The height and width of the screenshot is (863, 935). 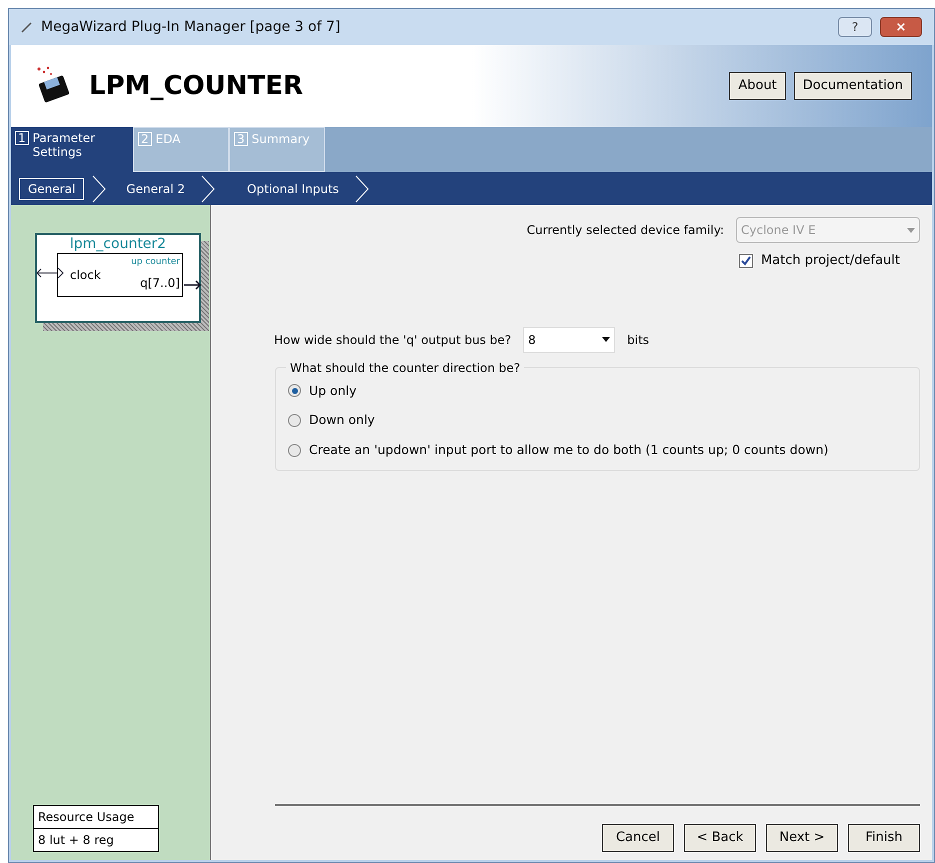 What do you see at coordinates (569, 339) in the screenshot?
I see `bus-width-dropdown: 8` at bounding box center [569, 339].